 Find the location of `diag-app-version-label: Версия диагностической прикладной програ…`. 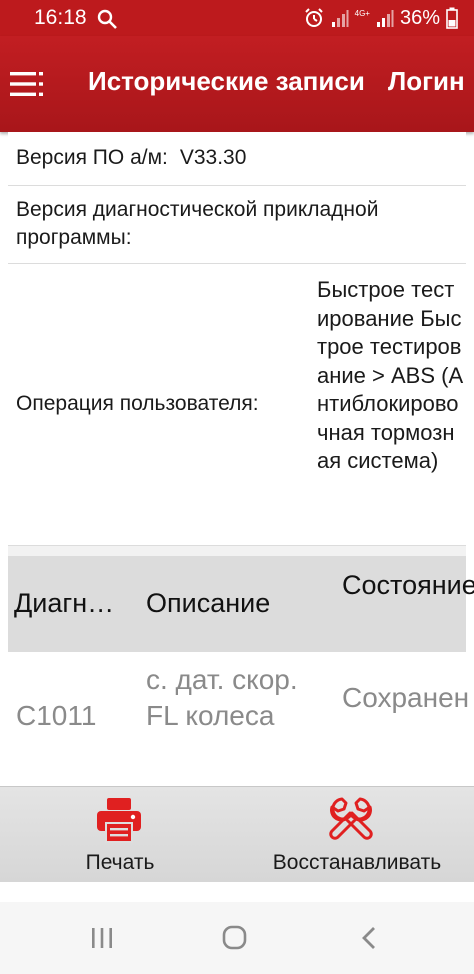

diag-app-version-label: Версия диагностической прикладной програ… is located at coordinates (197, 223).